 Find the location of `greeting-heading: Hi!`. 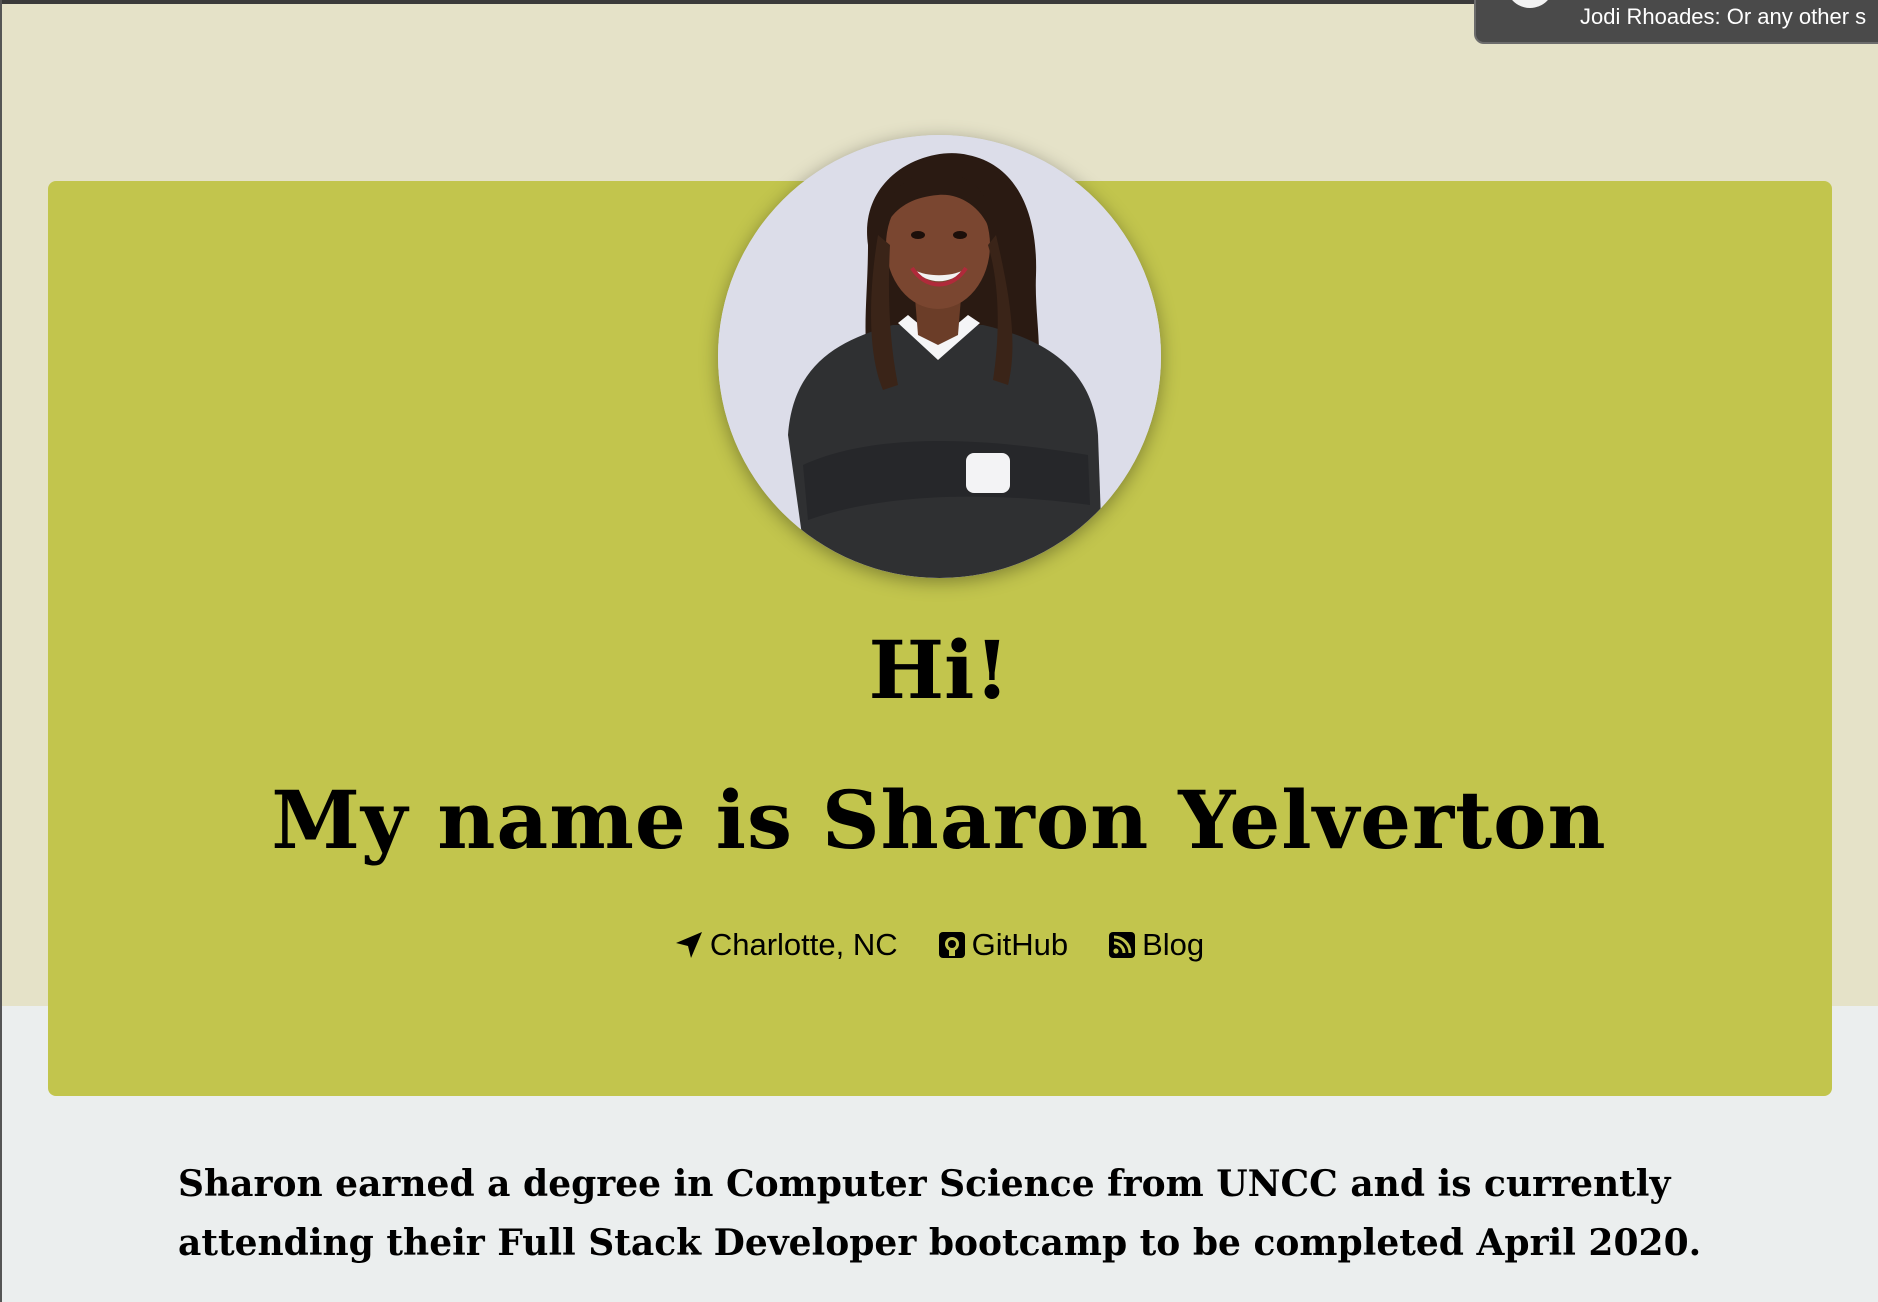

greeting-heading: Hi! is located at coordinates (939, 670).